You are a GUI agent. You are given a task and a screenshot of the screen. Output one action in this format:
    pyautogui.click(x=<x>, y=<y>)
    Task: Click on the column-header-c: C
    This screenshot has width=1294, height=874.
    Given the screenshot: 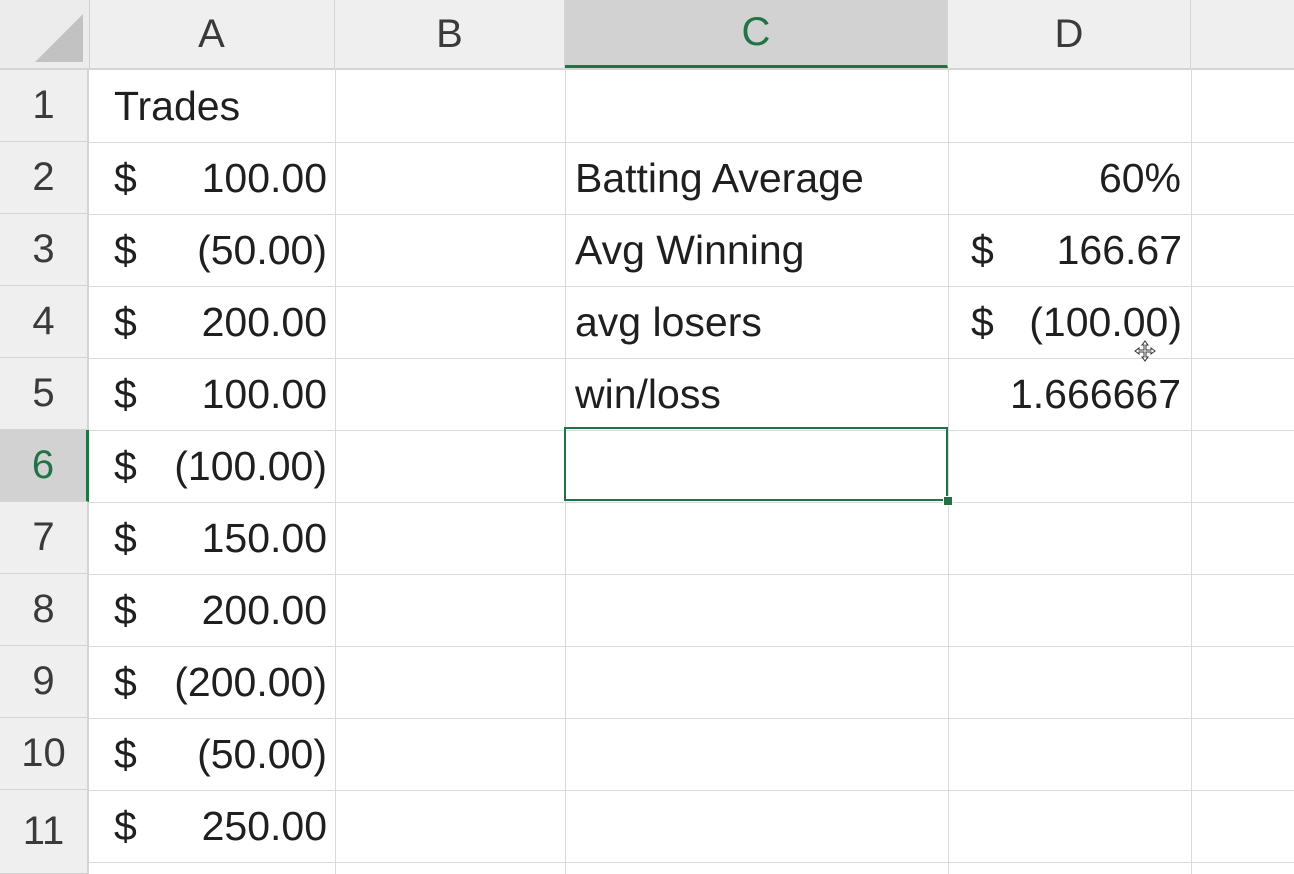 What is the action you would take?
    pyautogui.click(x=756, y=34)
    